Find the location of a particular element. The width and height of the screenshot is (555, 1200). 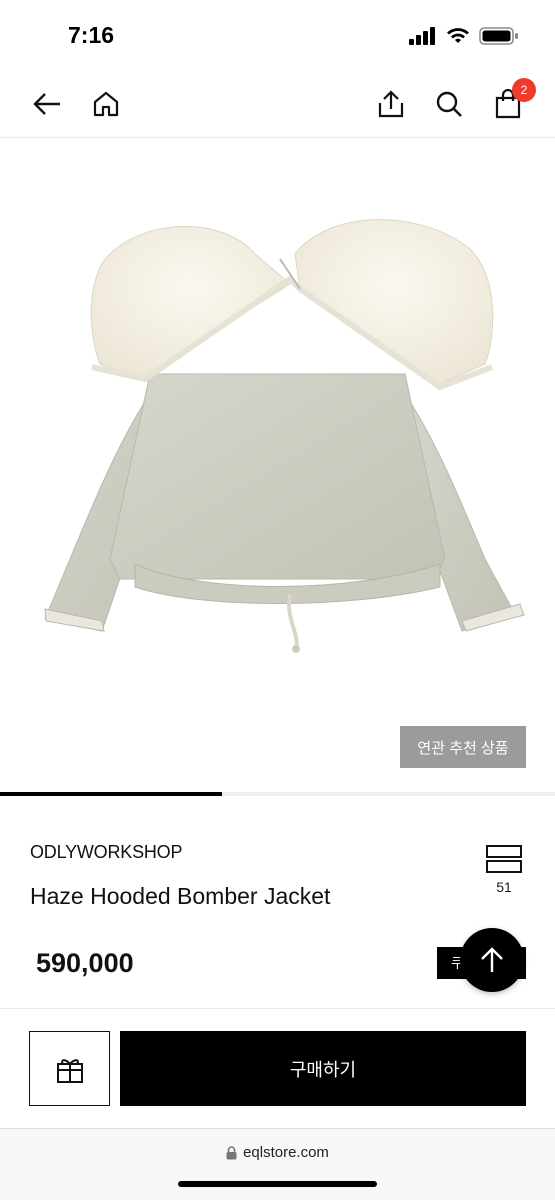

arrow-up-icon is located at coordinates (492, 959).